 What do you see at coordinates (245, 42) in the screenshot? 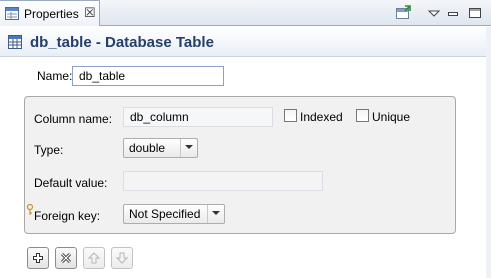
I see `editor-header: db_table - Database Table` at bounding box center [245, 42].